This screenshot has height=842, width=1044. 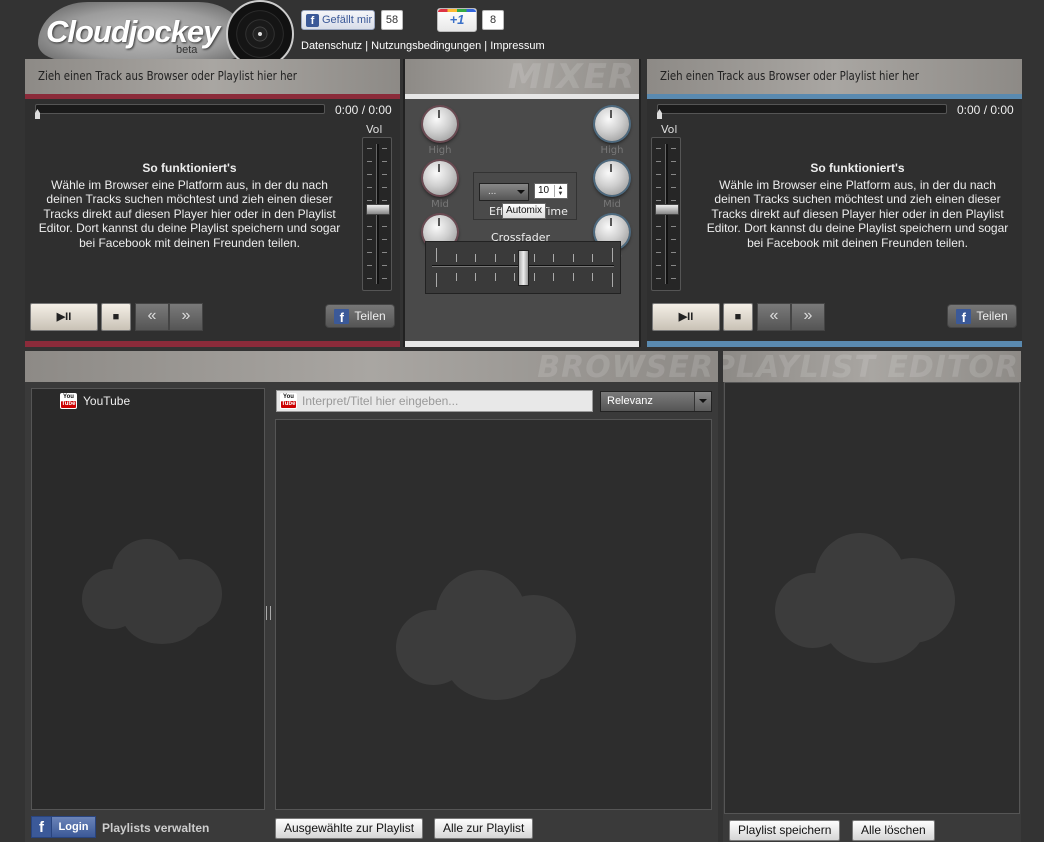 I want to click on playlist-track-list, so click(x=872, y=598).